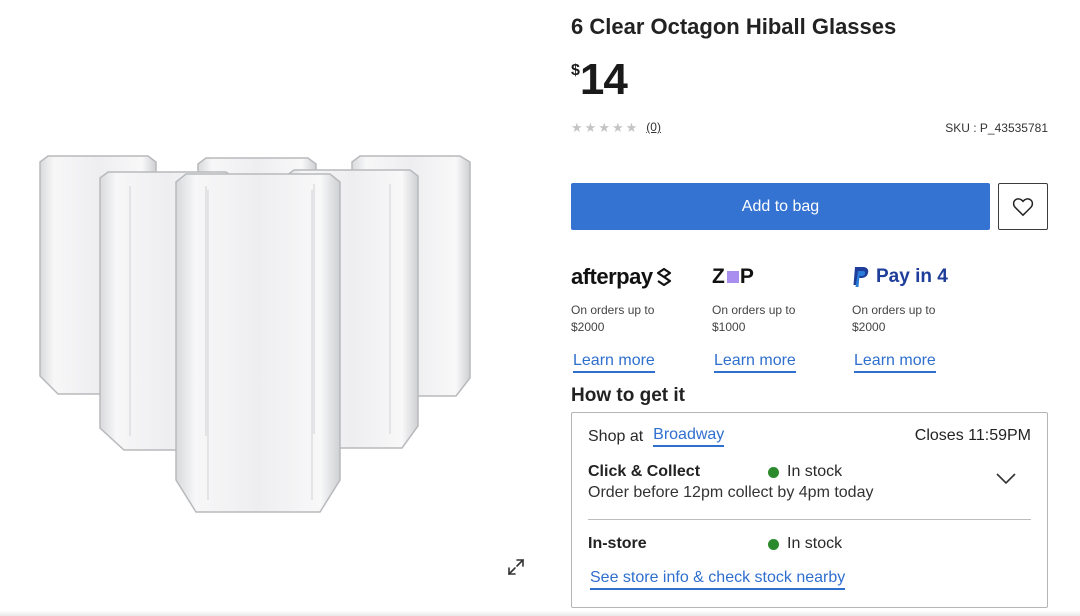  What do you see at coordinates (805, 544) in the screenshot?
I see `instore-status: In stock` at bounding box center [805, 544].